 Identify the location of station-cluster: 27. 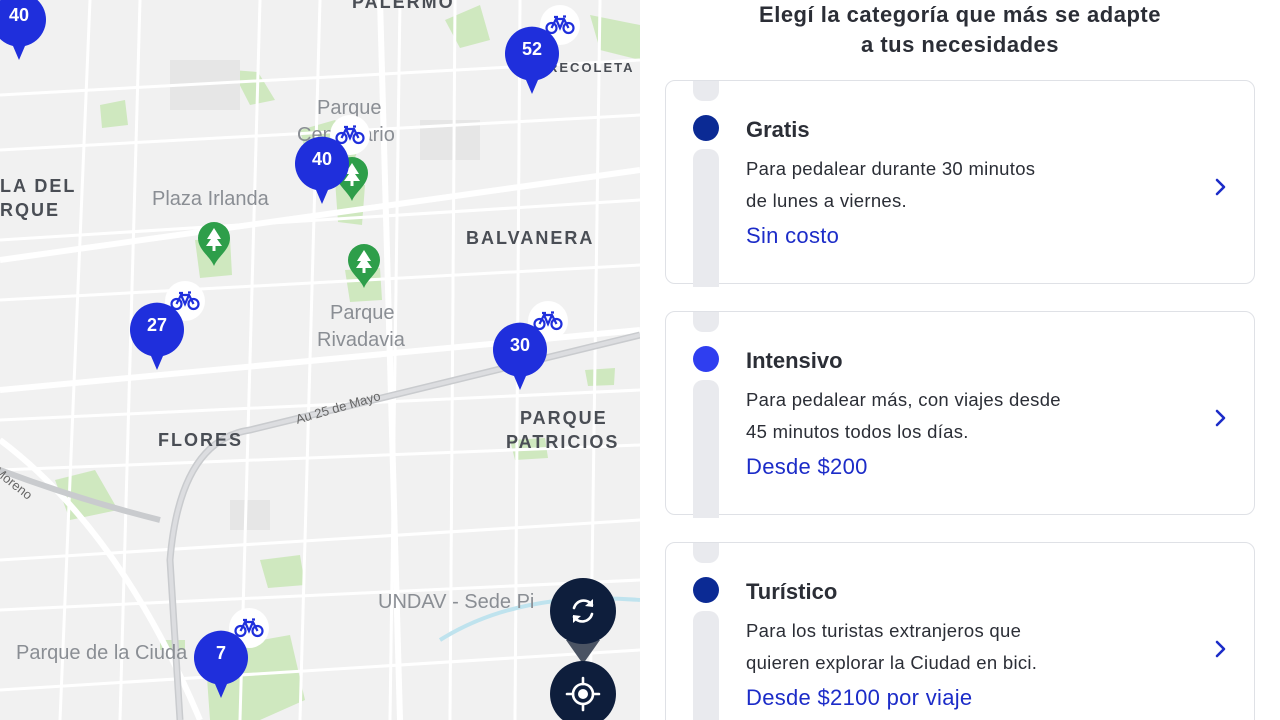
(157, 337).